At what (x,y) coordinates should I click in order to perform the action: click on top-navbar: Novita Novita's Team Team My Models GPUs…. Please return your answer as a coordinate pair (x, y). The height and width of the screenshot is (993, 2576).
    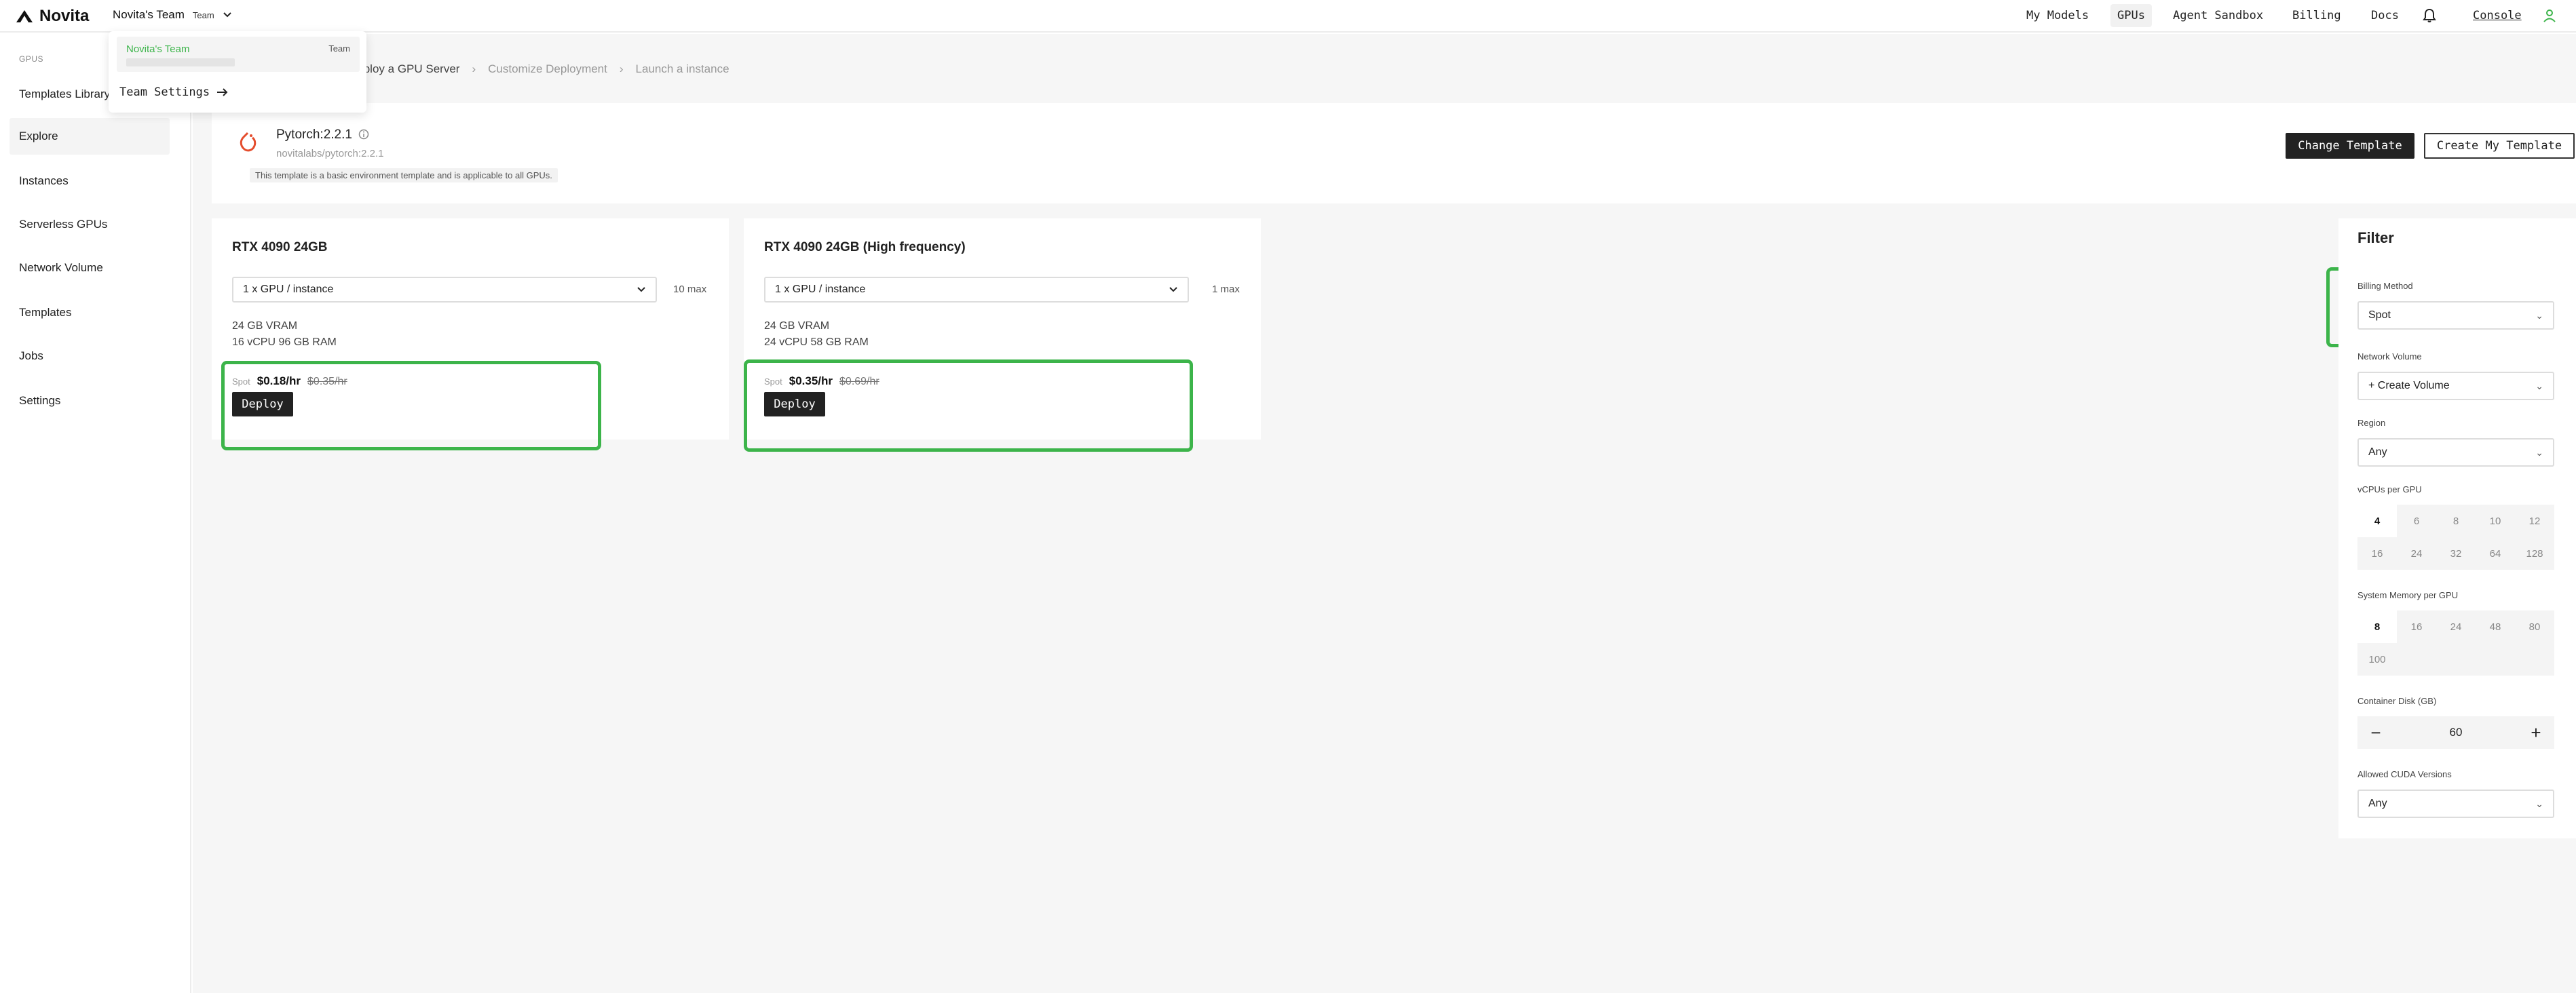
    Looking at the image, I should click on (1288, 16).